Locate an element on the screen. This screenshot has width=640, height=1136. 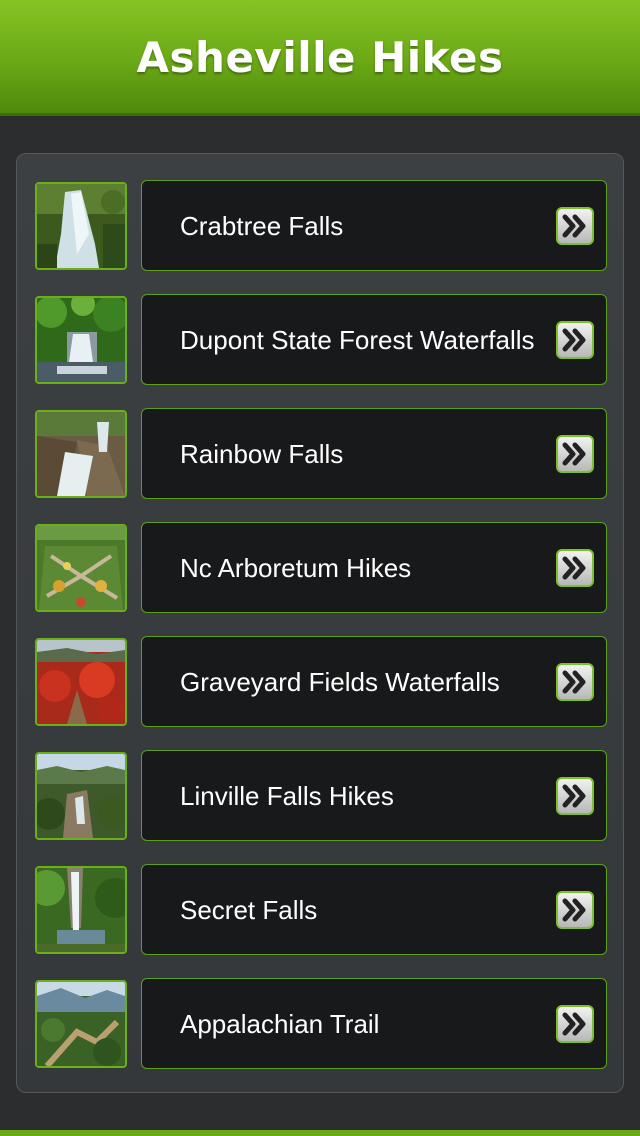
list-item: Crabtree Falls is located at coordinates (322, 226).